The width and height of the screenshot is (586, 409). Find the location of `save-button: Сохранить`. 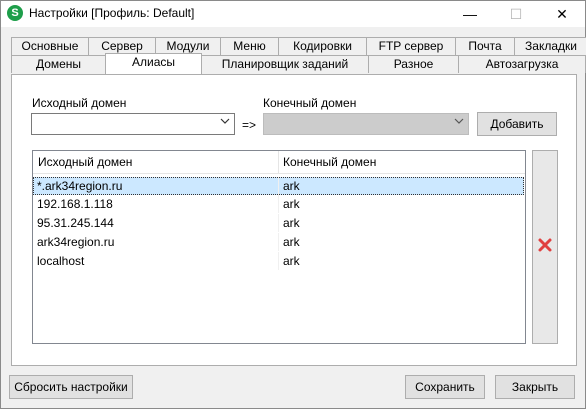

save-button: Сохранить is located at coordinates (445, 387).